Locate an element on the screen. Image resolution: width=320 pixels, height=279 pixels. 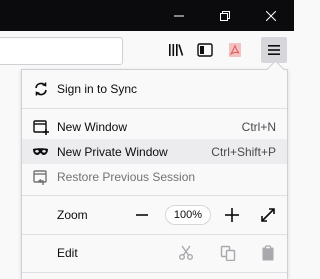
restore-button is located at coordinates (225, 15).